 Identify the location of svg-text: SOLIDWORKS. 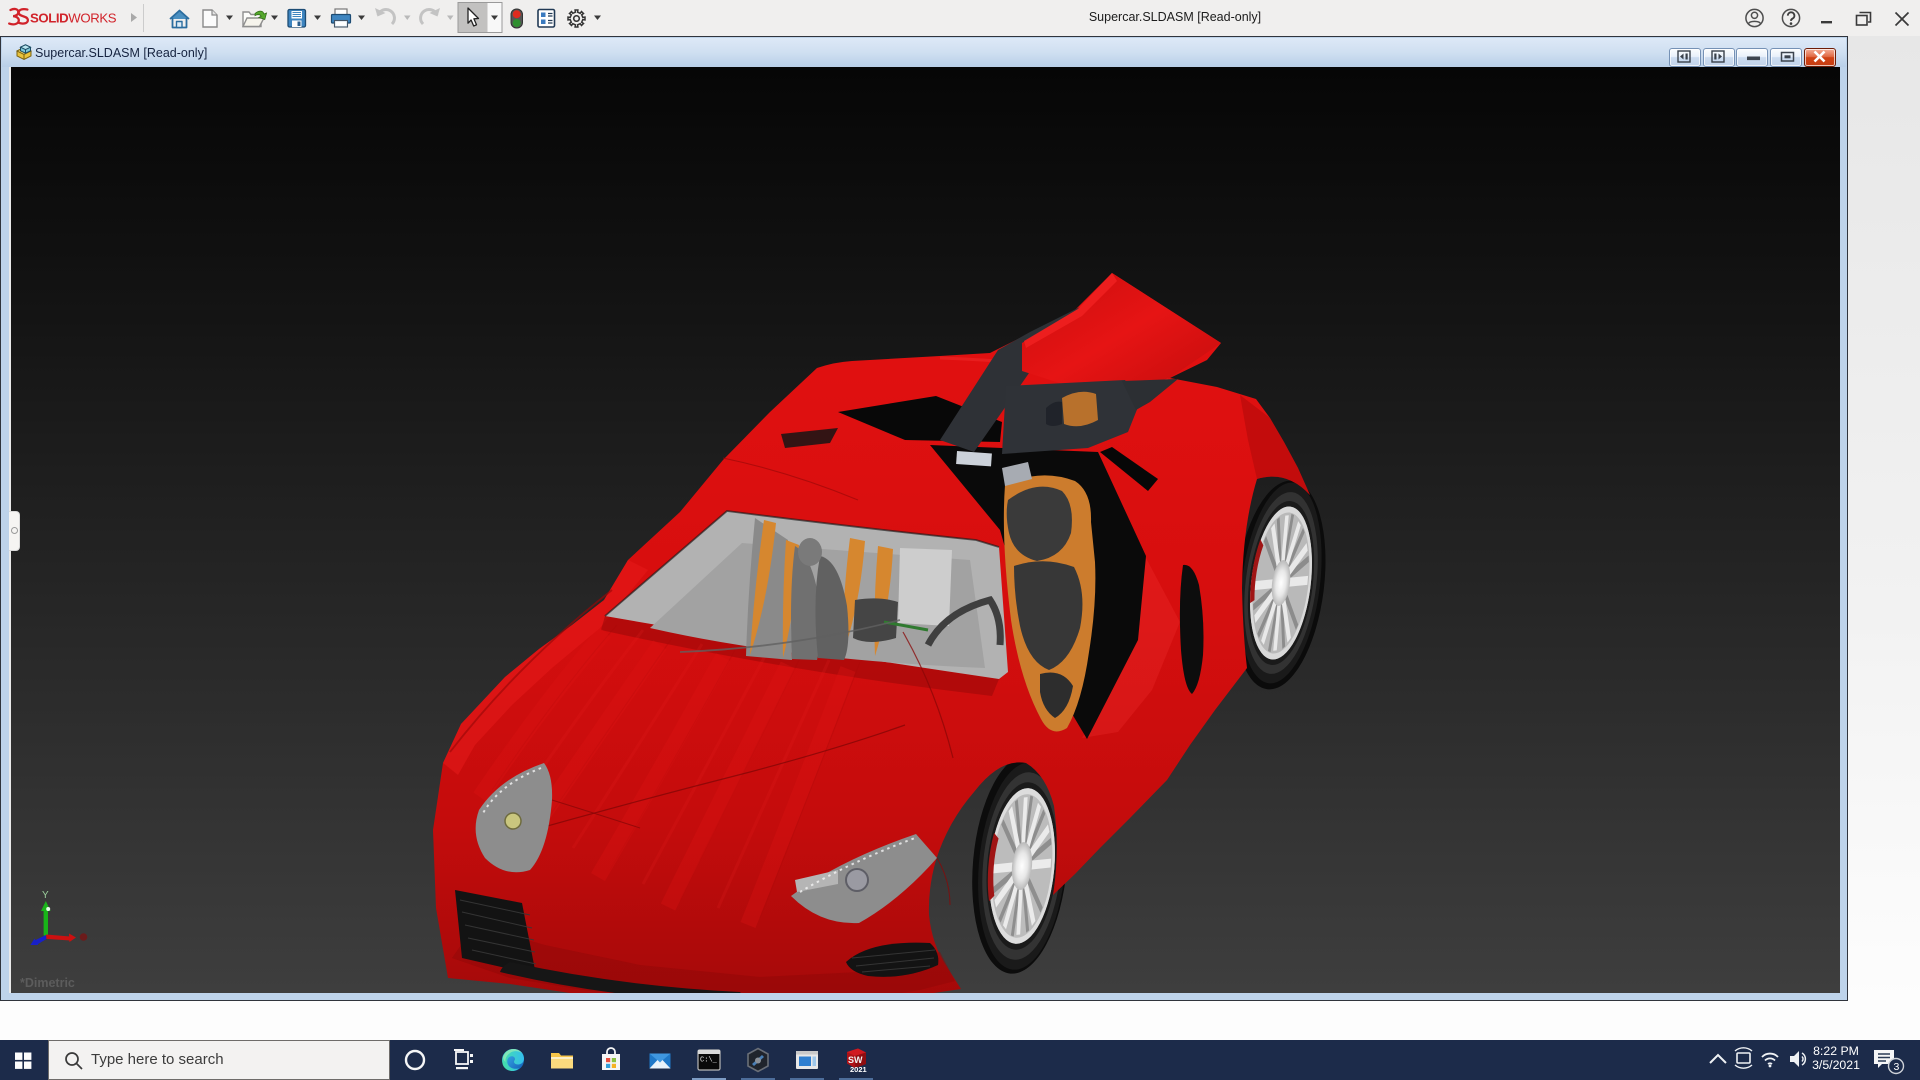
(73, 18).